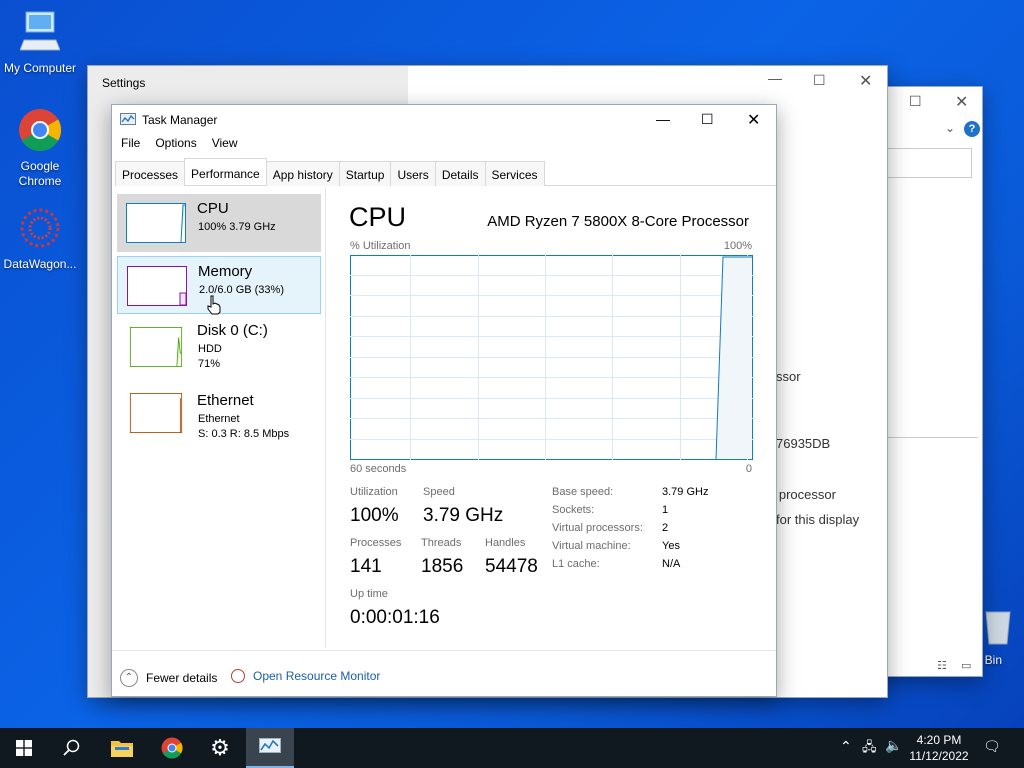 The width and height of the screenshot is (1024, 768). What do you see at coordinates (998, 628) in the screenshot?
I see `recycle-bin-icon` at bounding box center [998, 628].